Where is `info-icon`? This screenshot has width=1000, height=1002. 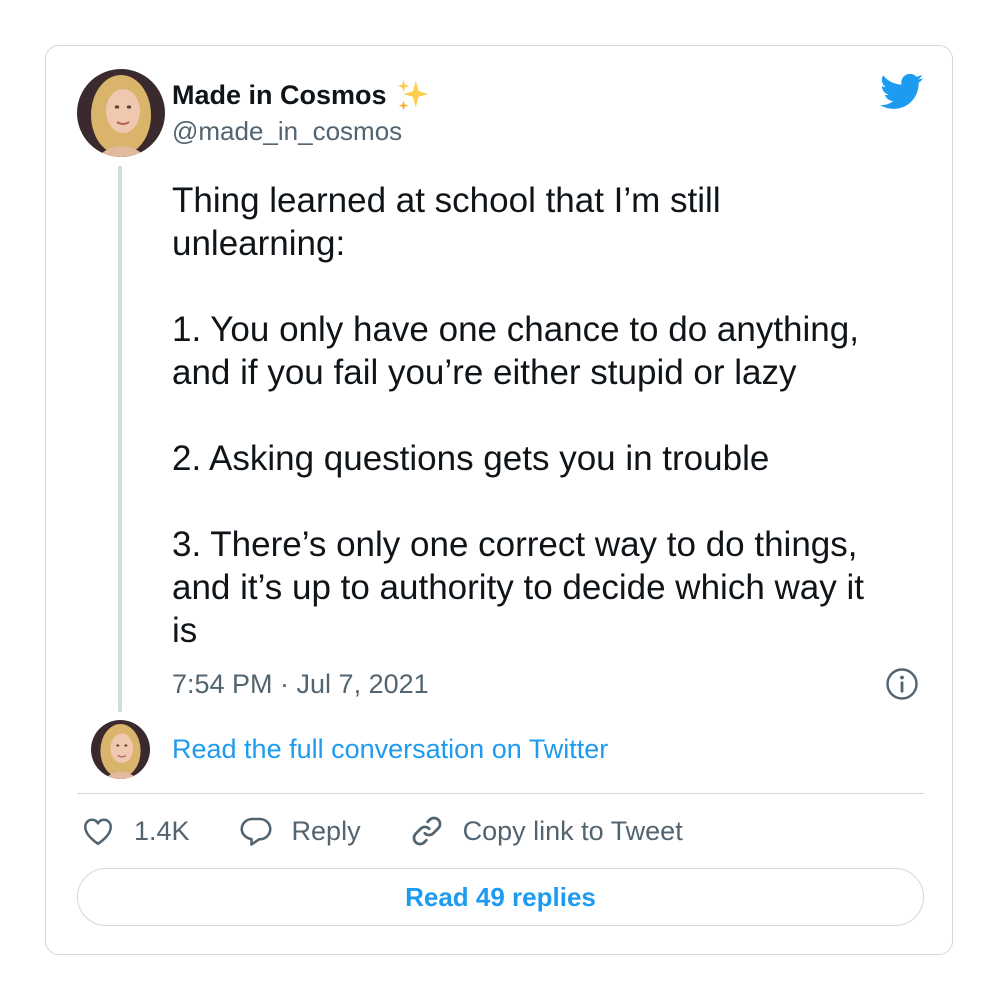 info-icon is located at coordinates (902, 684).